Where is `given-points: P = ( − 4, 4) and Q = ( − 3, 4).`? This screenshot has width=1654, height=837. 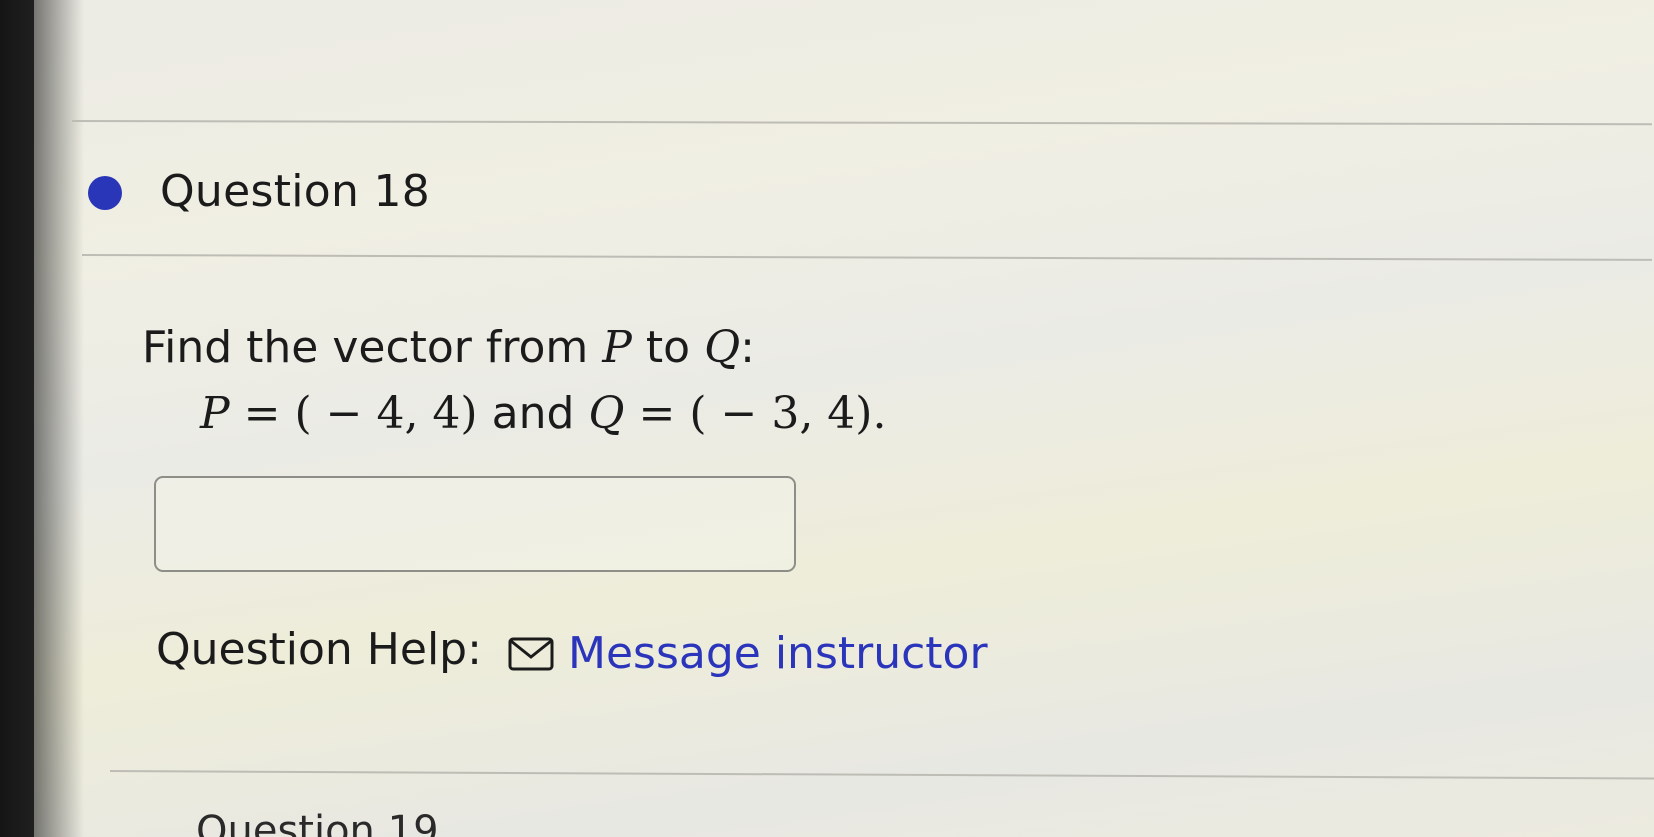
given-points: P = ( − 4, 4) and Q = ( − 3, 4). is located at coordinates (543, 413).